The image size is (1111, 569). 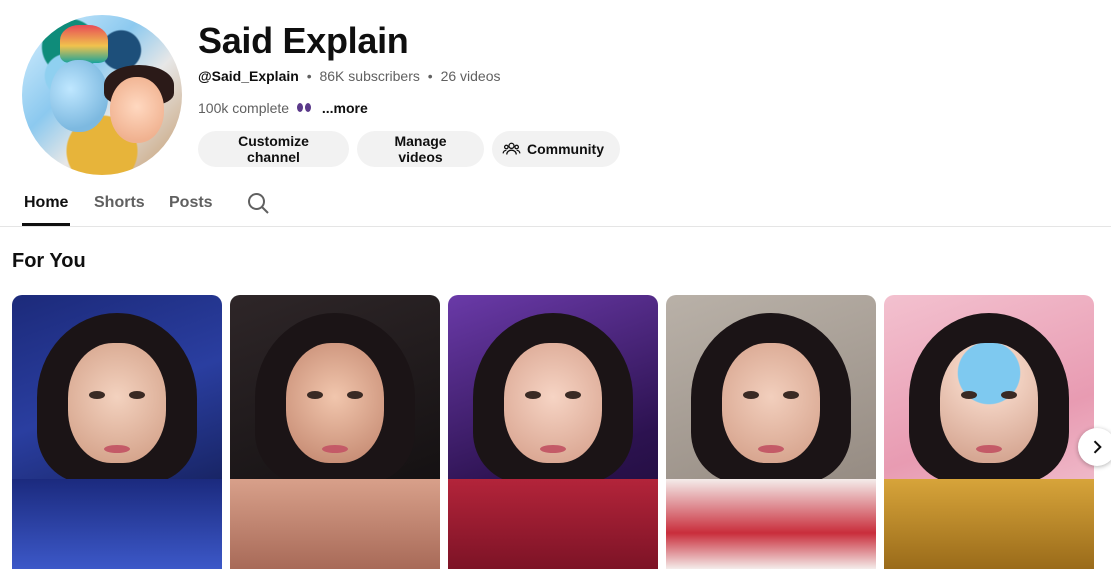 I want to click on next-button, so click(x=1094, y=447).